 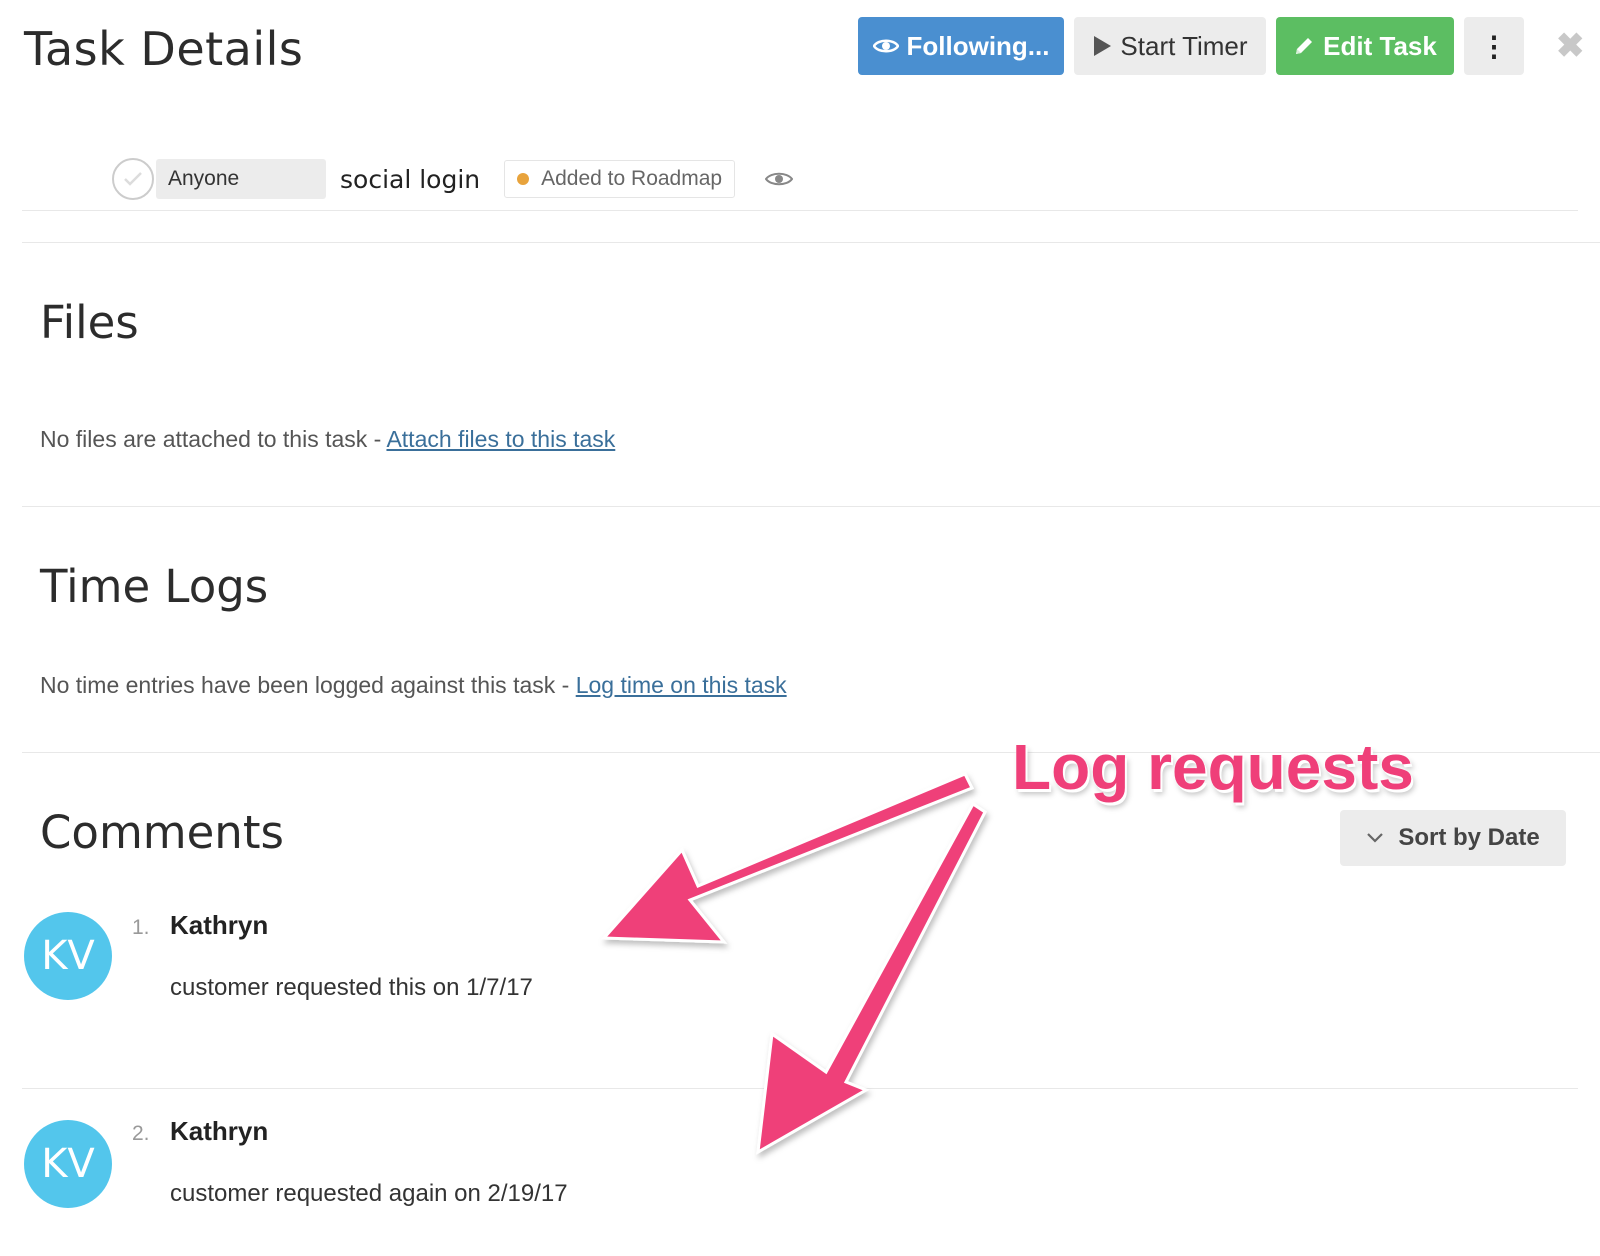 I want to click on chevron-down-icon, so click(x=1375, y=838).